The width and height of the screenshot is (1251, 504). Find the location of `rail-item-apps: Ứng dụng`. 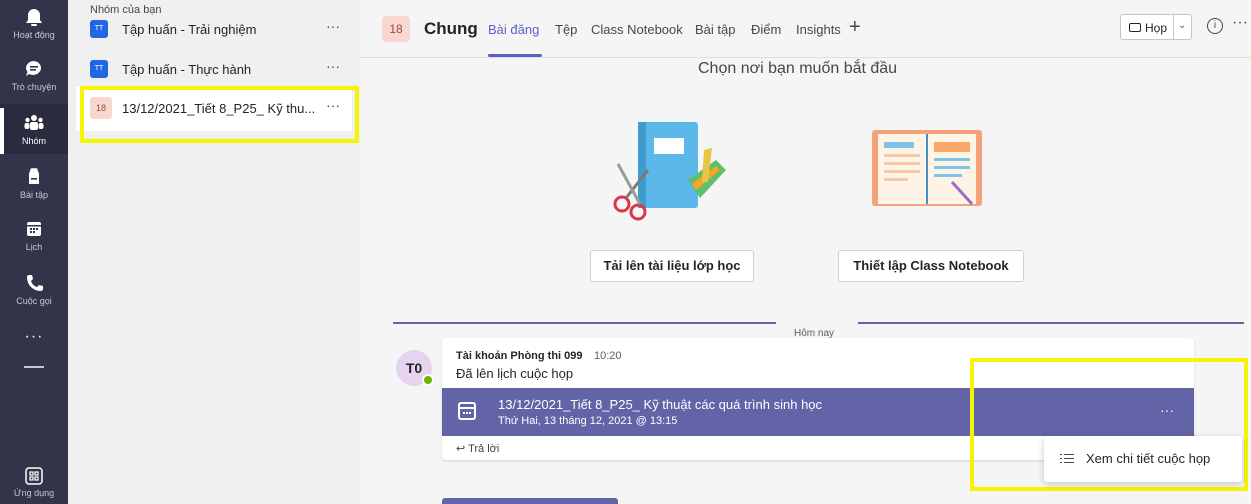

rail-item-apps: Ứng dụng is located at coordinates (34, 482).